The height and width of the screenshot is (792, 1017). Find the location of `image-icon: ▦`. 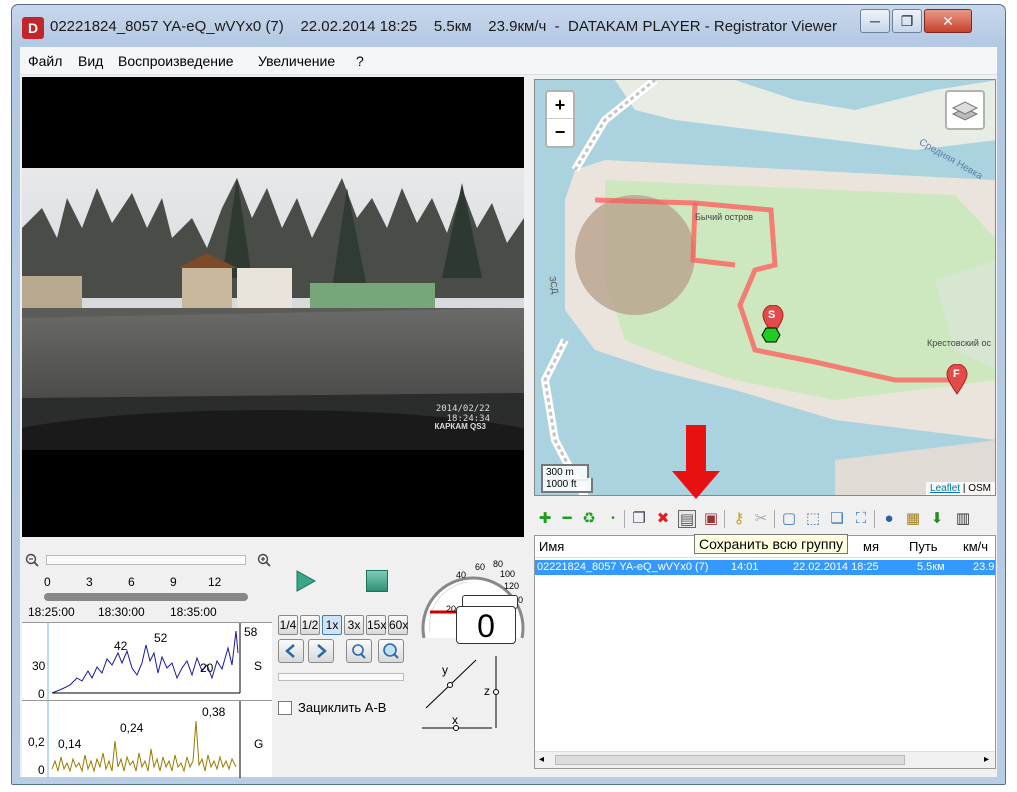

image-icon: ▦ is located at coordinates (913, 519).